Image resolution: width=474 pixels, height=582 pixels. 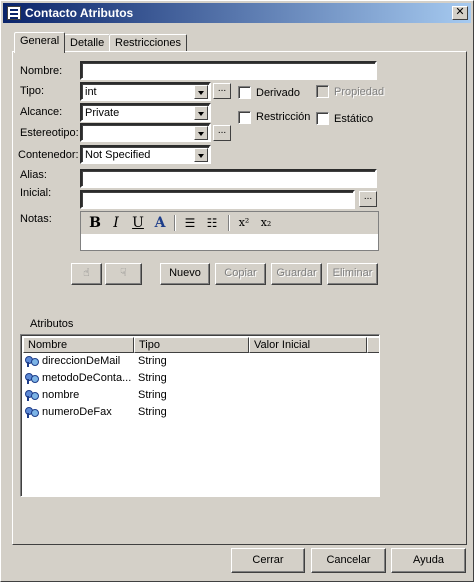 What do you see at coordinates (199, 395) in the screenshot?
I see `table-row: nombre String` at bounding box center [199, 395].